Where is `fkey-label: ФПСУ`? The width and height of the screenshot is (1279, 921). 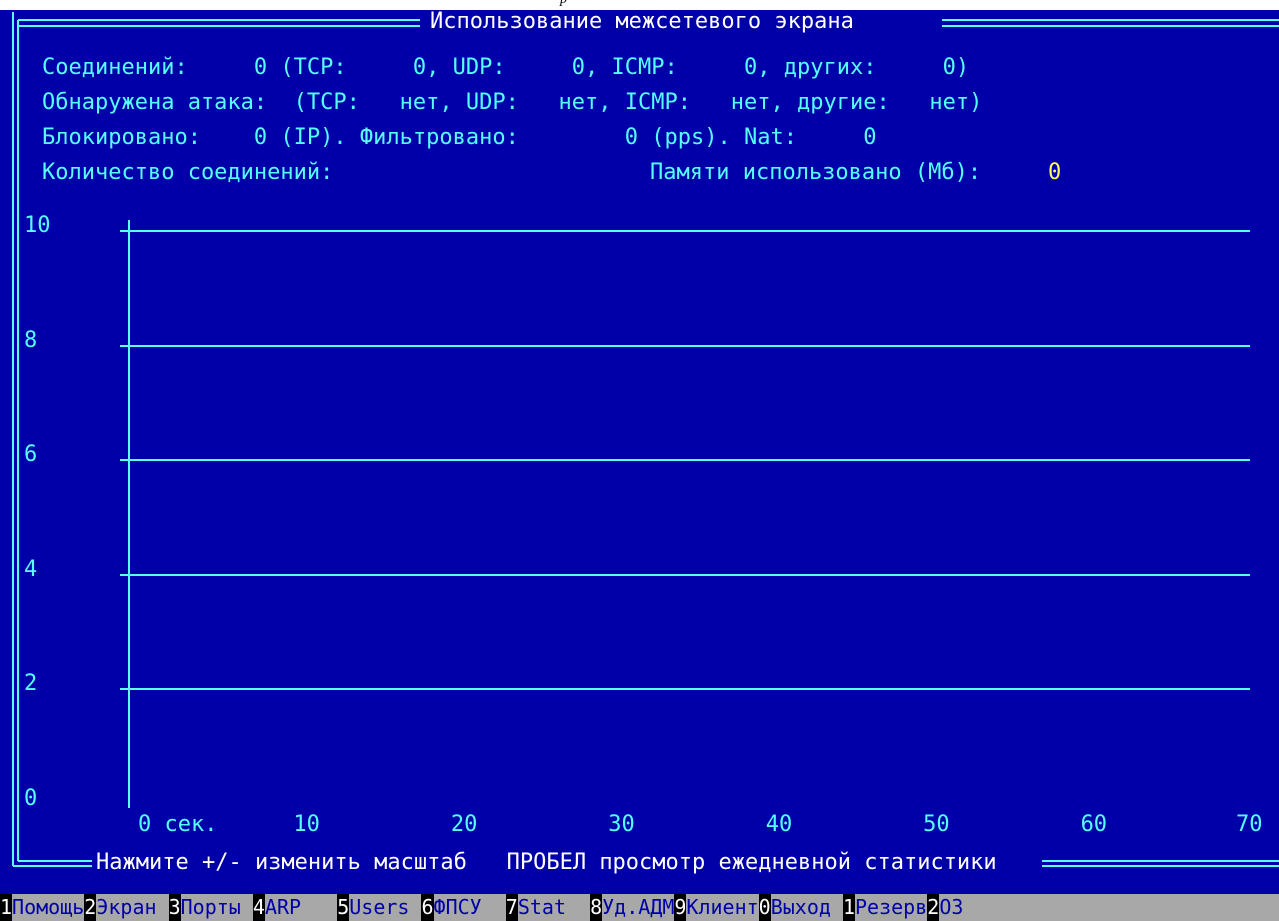 fkey-label: ФПСУ is located at coordinates (469, 907).